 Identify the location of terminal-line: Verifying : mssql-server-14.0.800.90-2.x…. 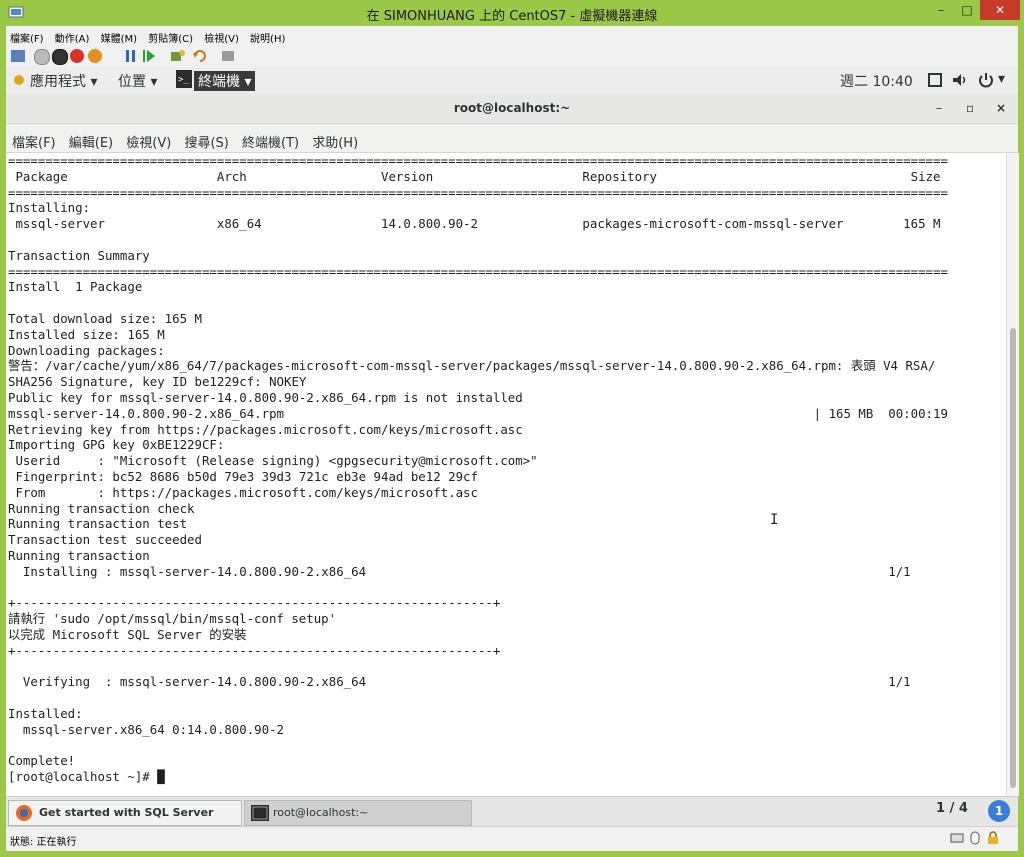
(459, 682).